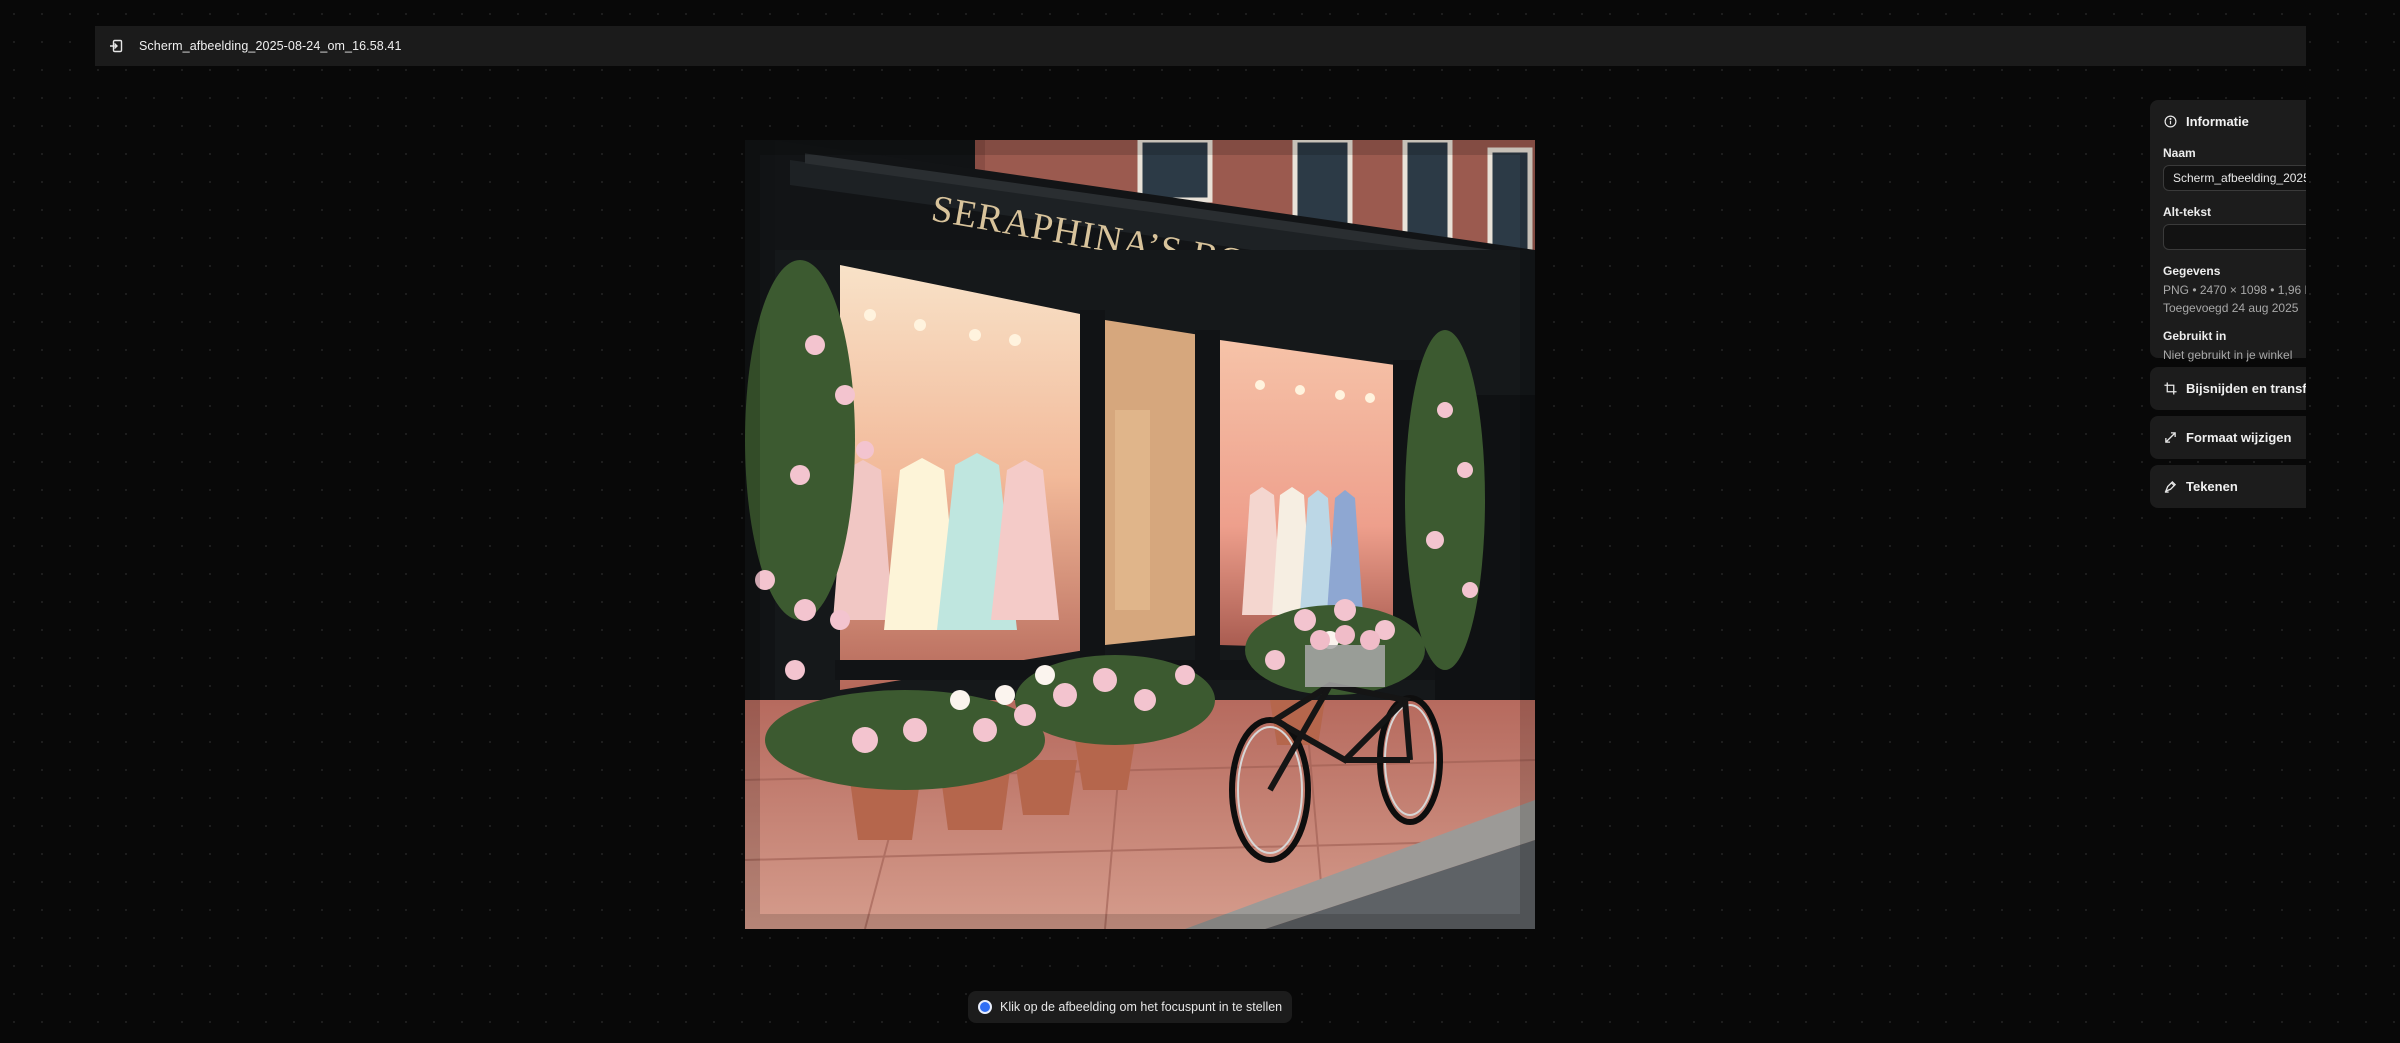 The height and width of the screenshot is (1043, 2400). Describe the element at coordinates (2231, 308) in the screenshot. I see `details-added: Toegevoegd 24 aug 2025` at that location.